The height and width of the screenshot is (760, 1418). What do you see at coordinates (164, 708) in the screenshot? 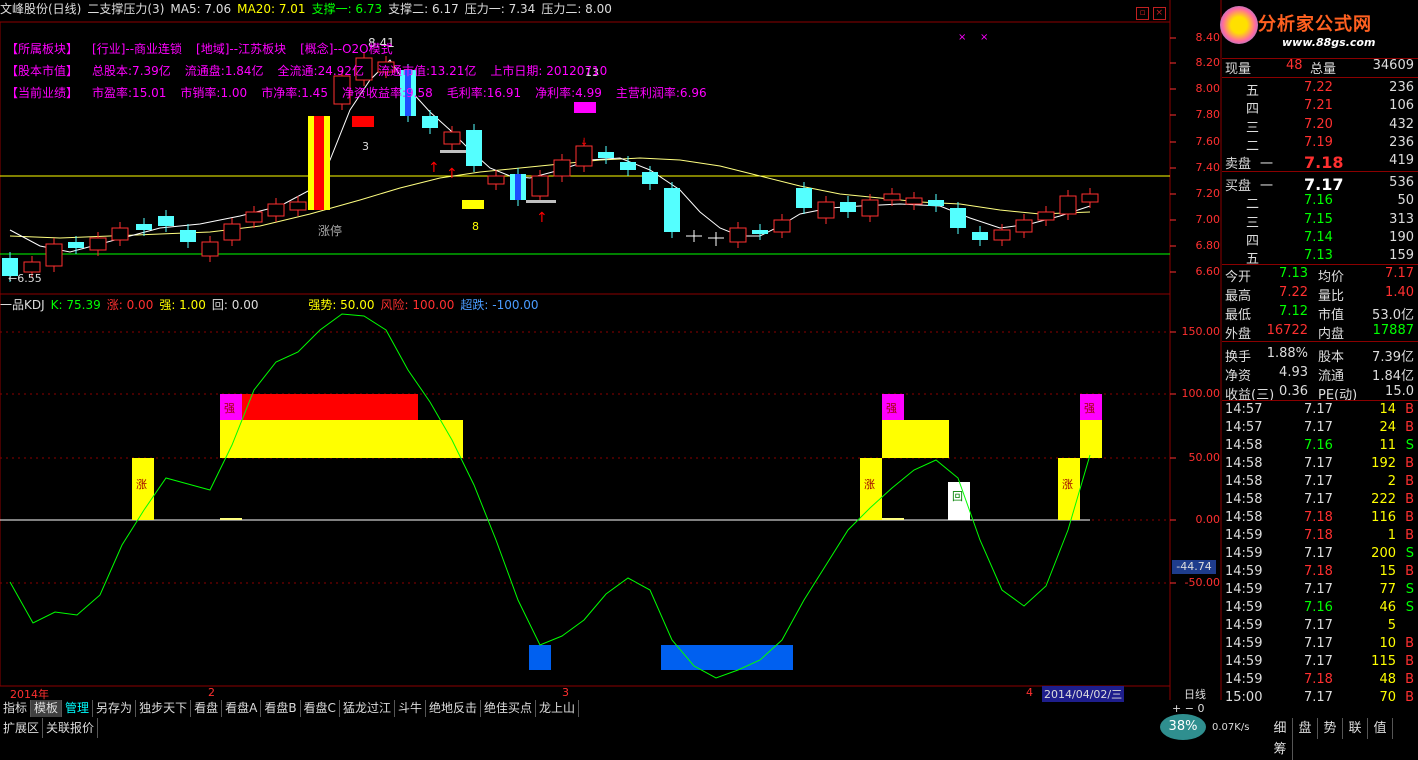
I see `toolbar-button-4: 独步天下` at bounding box center [164, 708].